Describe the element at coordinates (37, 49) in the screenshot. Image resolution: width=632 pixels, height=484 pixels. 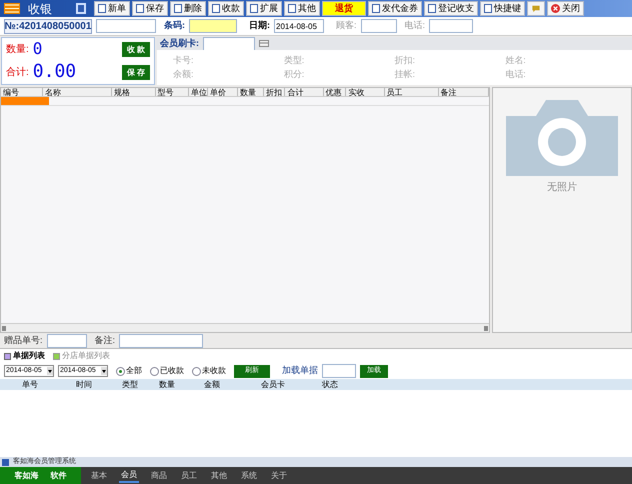
I see `quantity-value: 0` at that location.